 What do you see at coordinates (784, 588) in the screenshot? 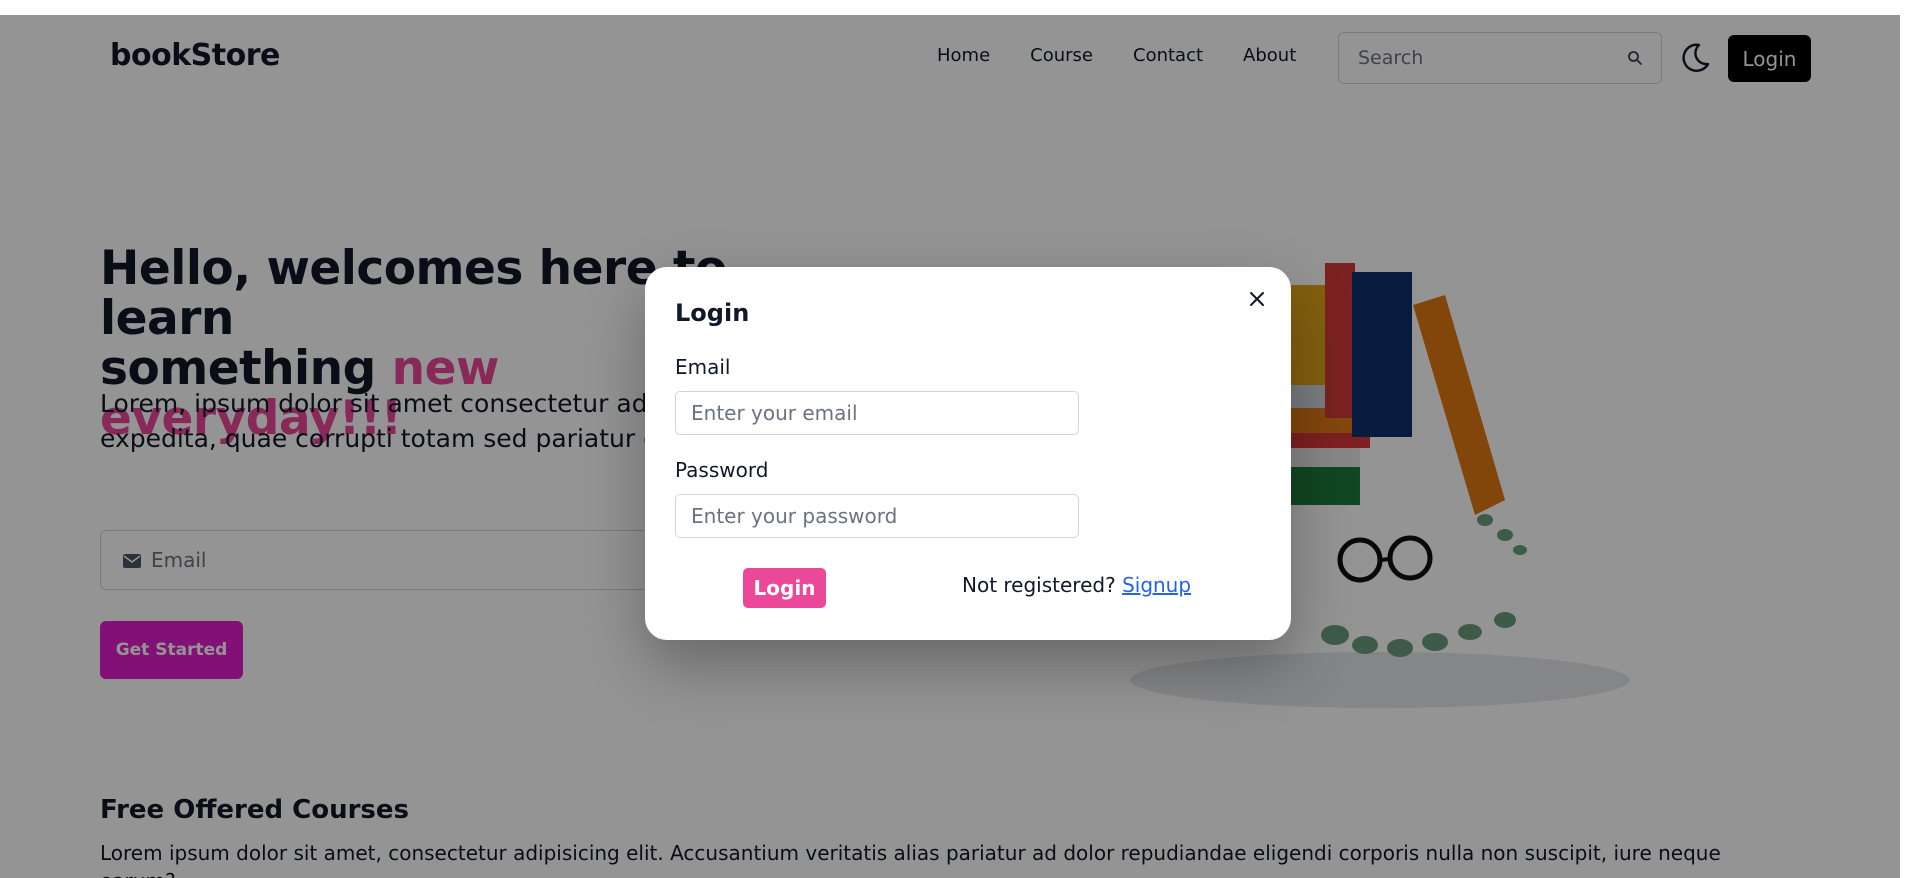
I see `login-button: Login` at bounding box center [784, 588].